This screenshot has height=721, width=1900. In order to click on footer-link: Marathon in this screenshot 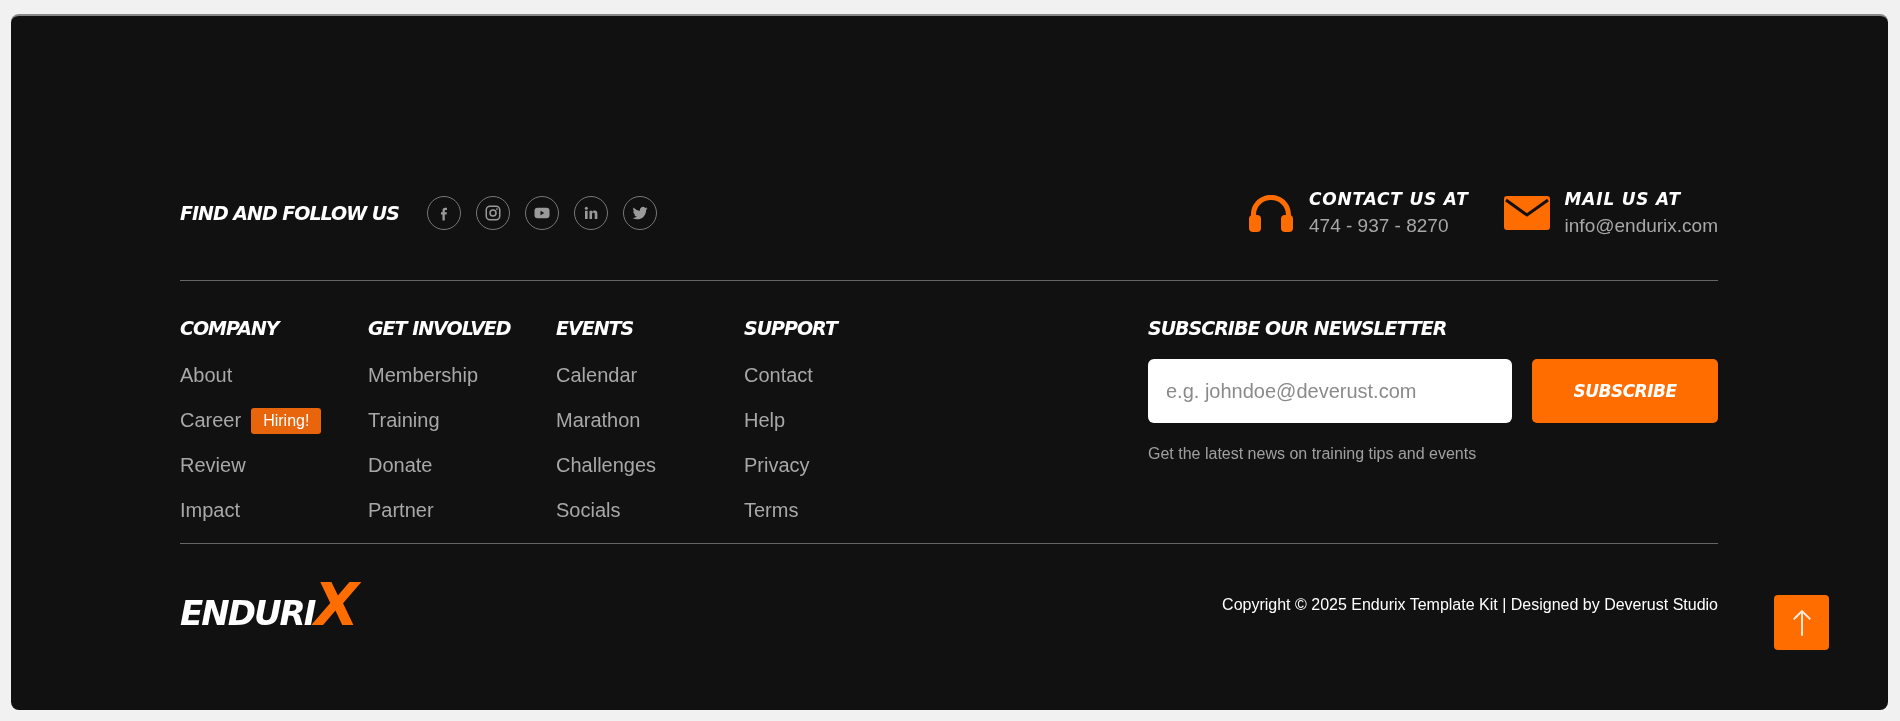, I will do `click(598, 420)`.